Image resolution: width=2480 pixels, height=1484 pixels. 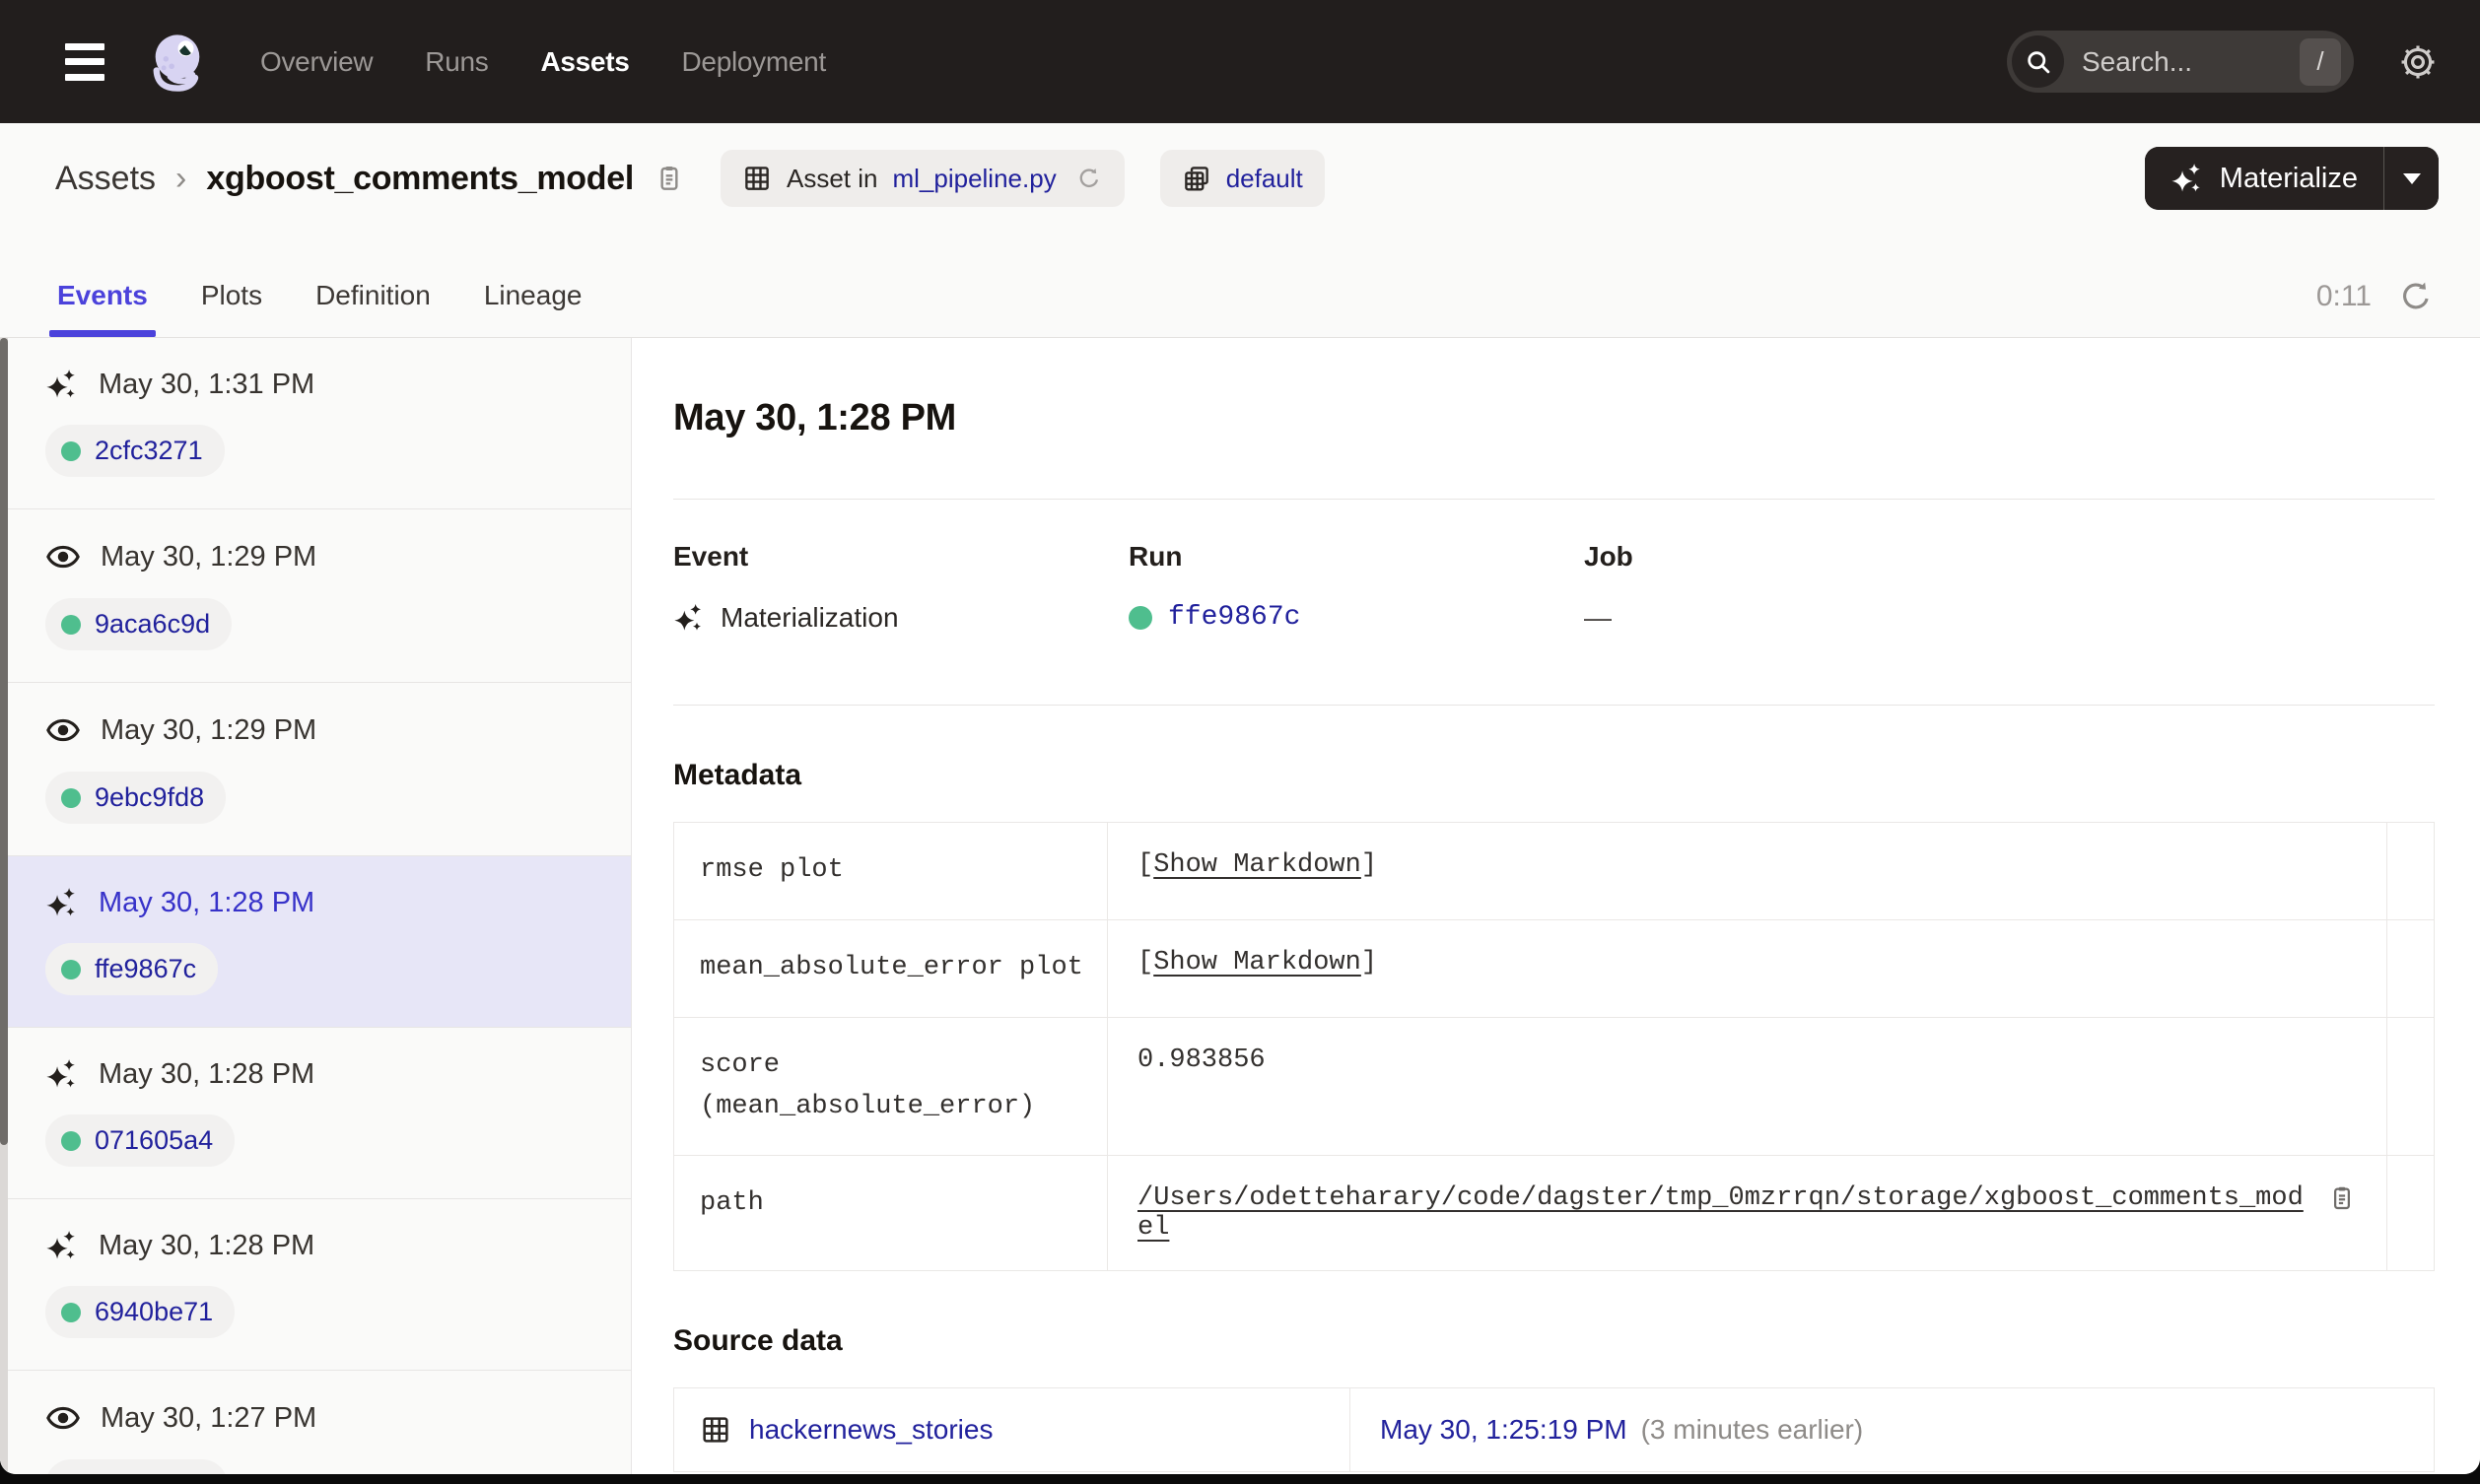 What do you see at coordinates (317, 62) in the screenshot?
I see `nav-item-overview: Overview` at bounding box center [317, 62].